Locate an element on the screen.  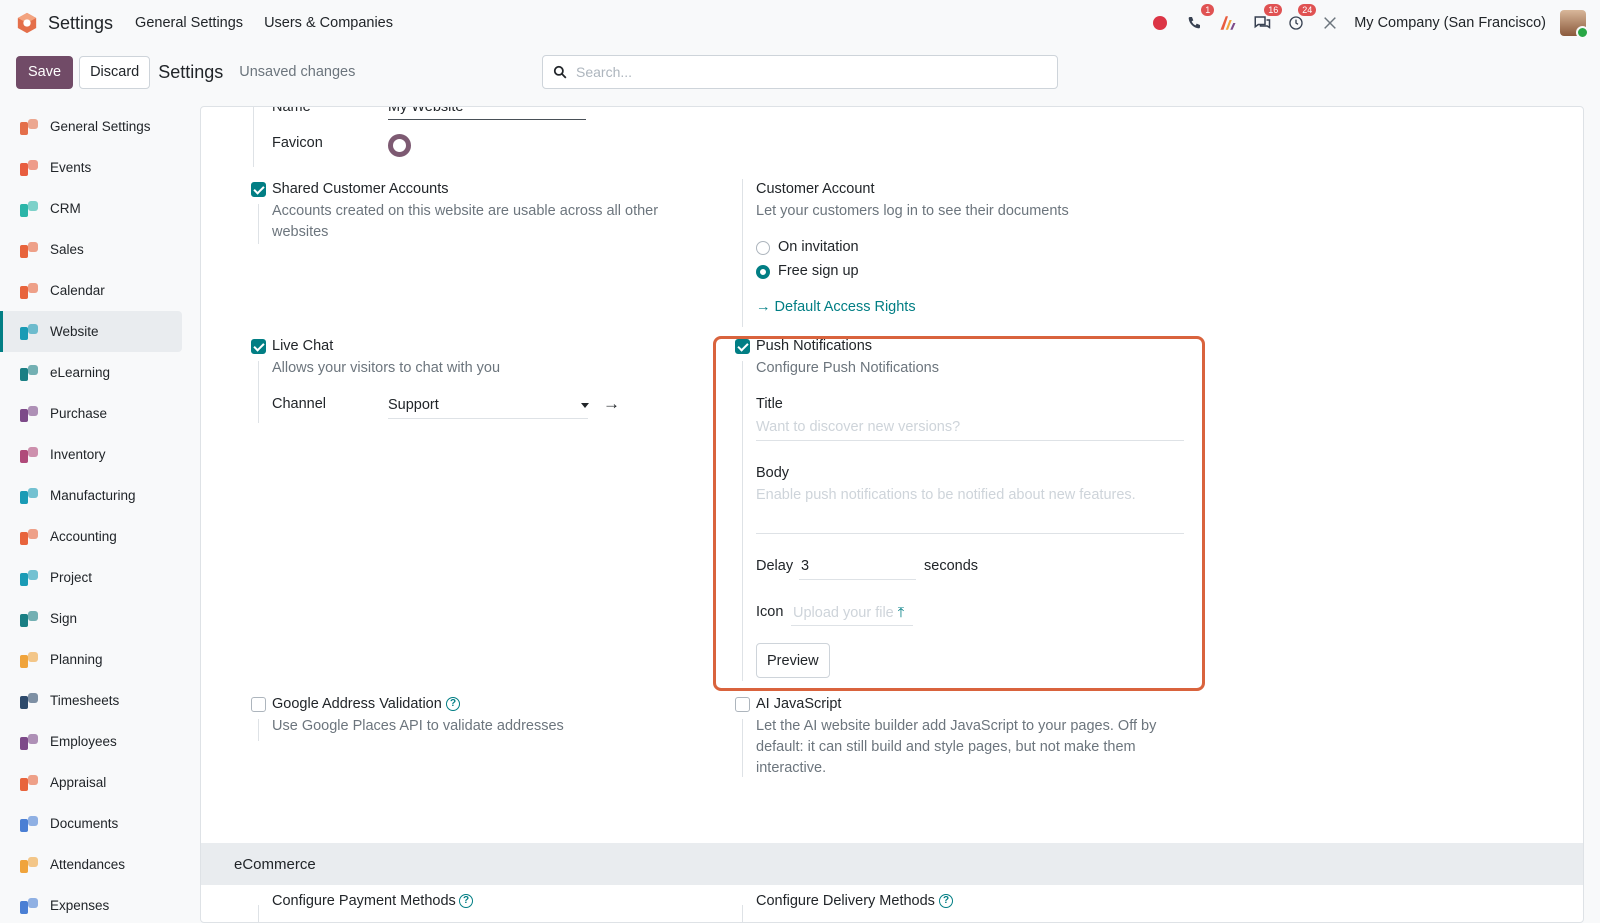
sidebar-item-manufacturing: Manufacturing is located at coordinates (95, 495).